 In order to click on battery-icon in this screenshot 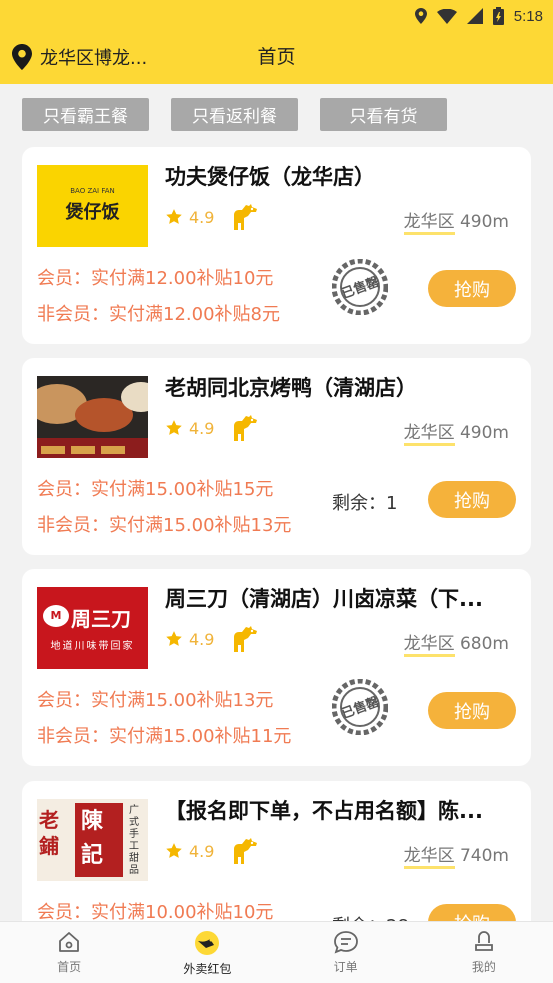, I will do `click(498, 16)`.